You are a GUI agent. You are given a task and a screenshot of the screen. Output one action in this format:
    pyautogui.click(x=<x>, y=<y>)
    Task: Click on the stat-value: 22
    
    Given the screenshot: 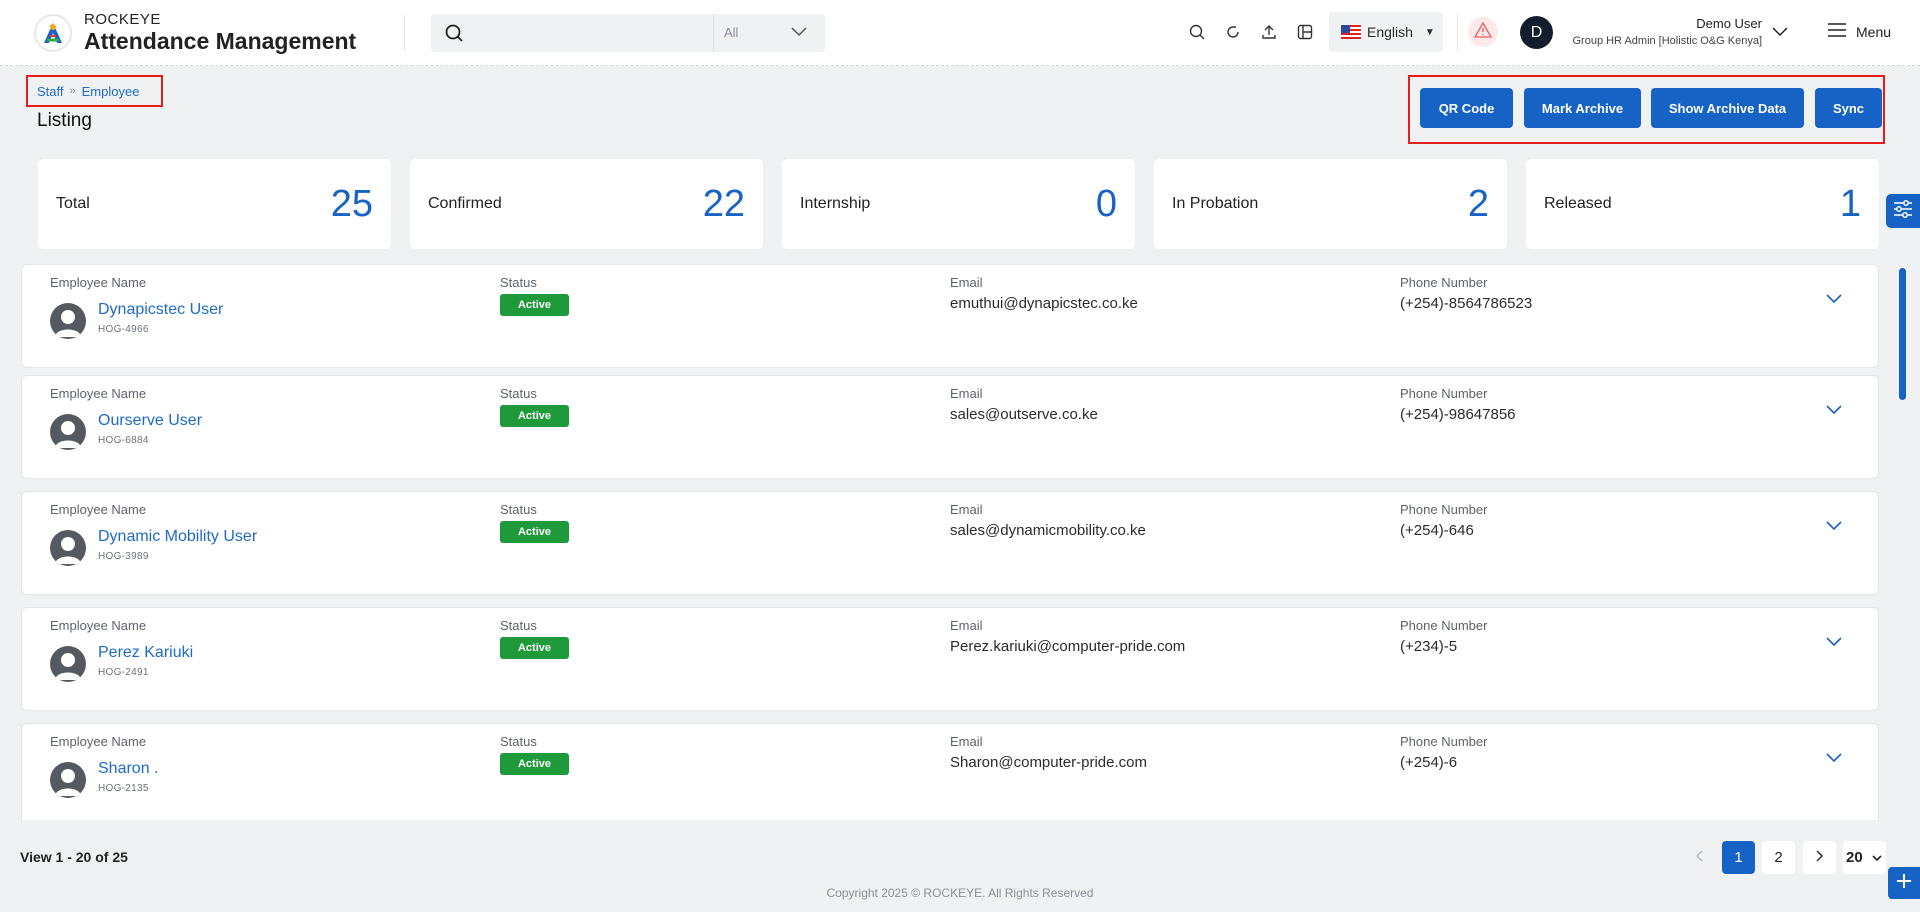 What is the action you would take?
    pyautogui.click(x=723, y=203)
    